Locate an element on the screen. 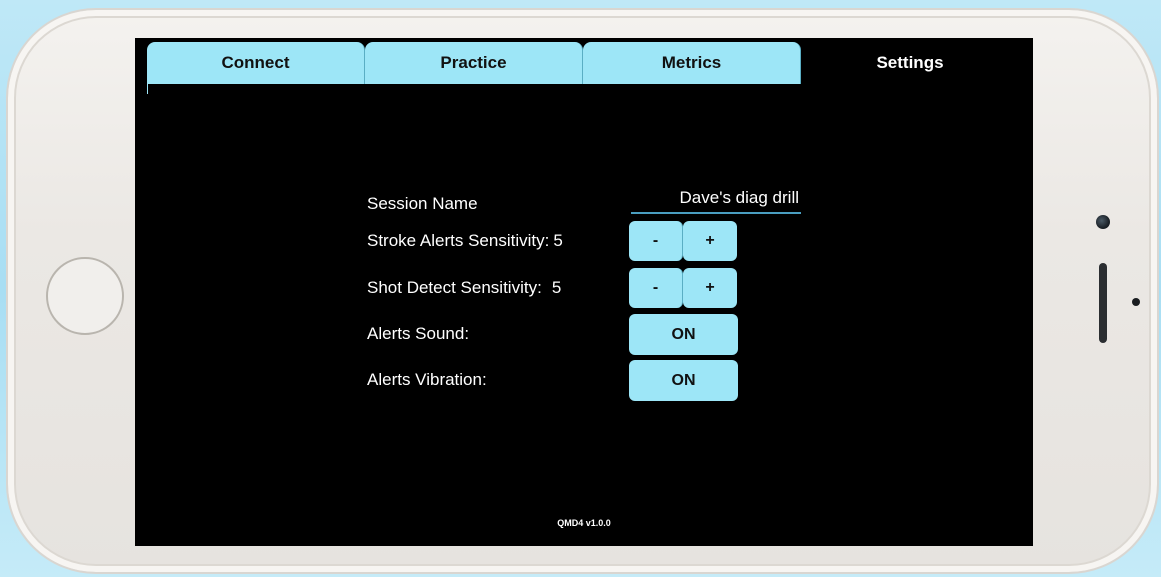 This screenshot has width=1161, height=577. speaker-grille is located at coordinates (1103, 303).